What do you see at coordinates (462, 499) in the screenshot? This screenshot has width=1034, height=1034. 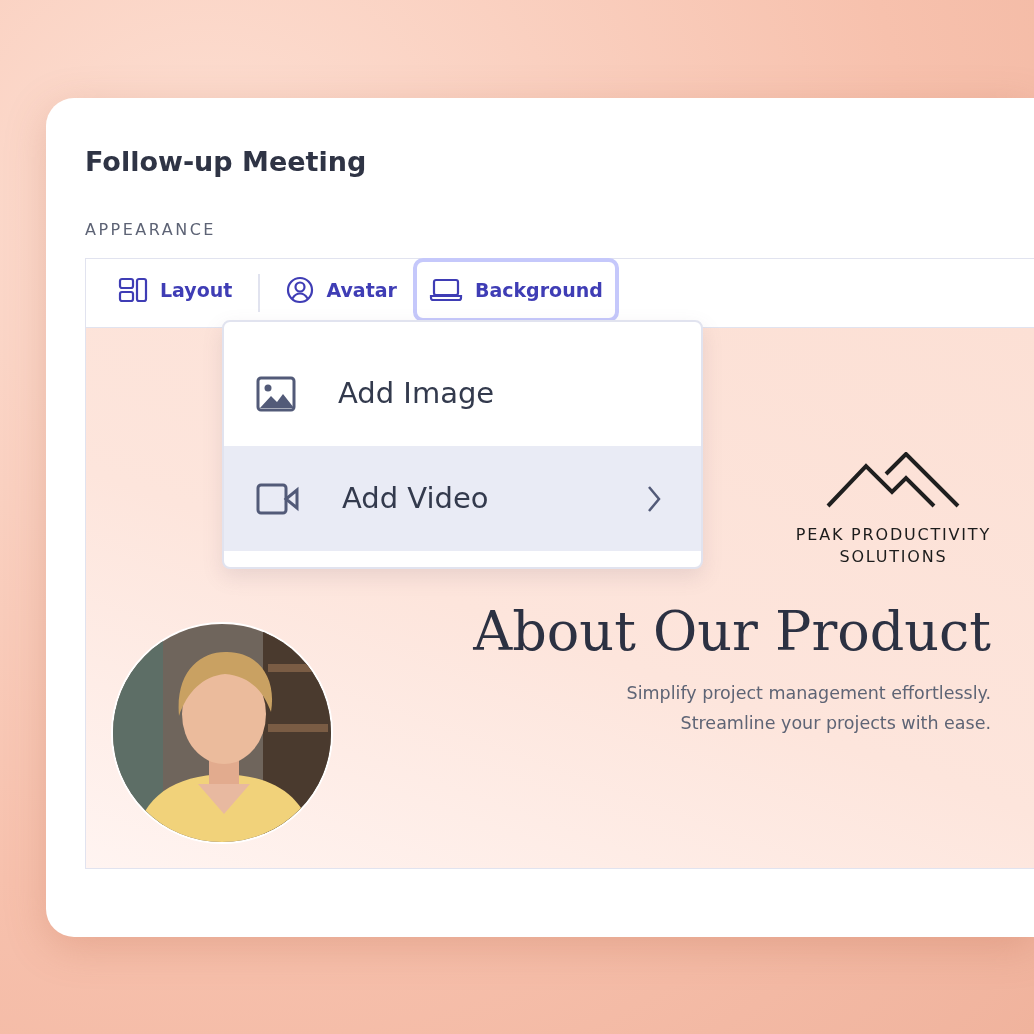 I see `menu-item: Add Video` at bounding box center [462, 499].